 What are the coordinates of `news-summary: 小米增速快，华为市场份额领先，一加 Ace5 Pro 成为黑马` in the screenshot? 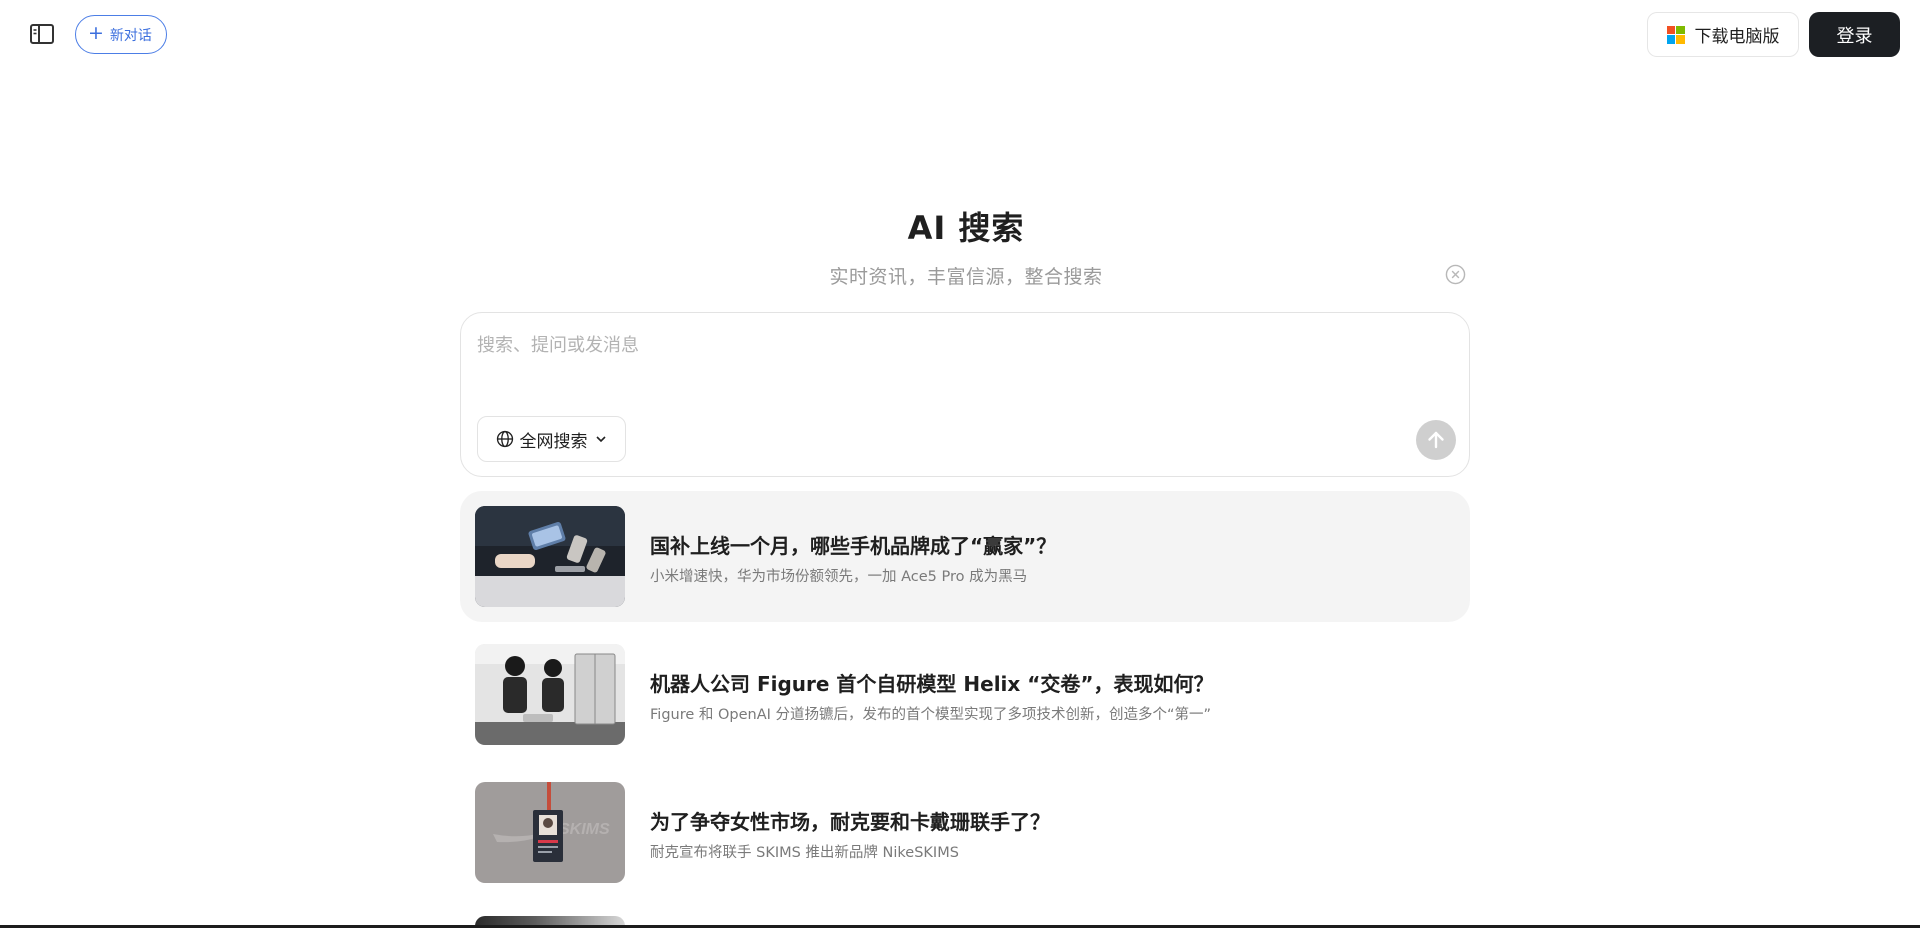 It's located at (839, 577).